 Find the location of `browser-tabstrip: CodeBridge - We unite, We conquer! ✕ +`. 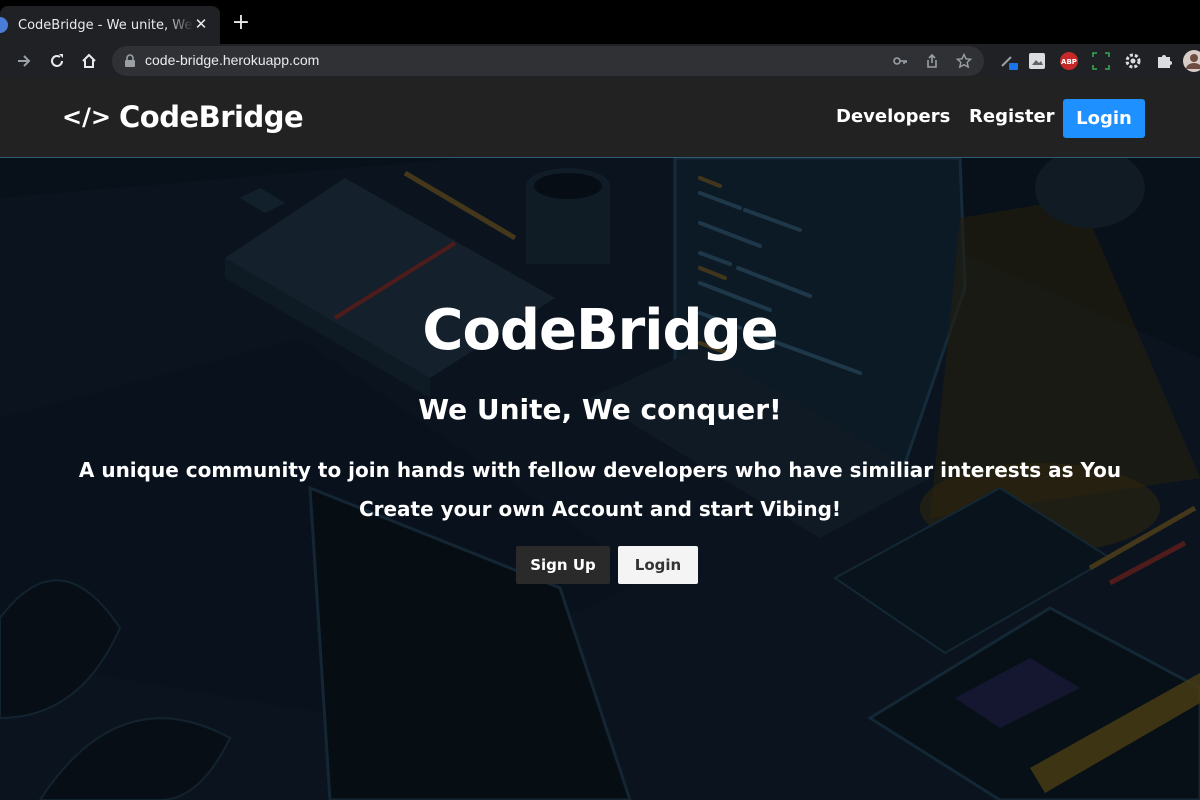

browser-tabstrip: CodeBridge - We unite, We conquer! ✕ + is located at coordinates (600, 22).